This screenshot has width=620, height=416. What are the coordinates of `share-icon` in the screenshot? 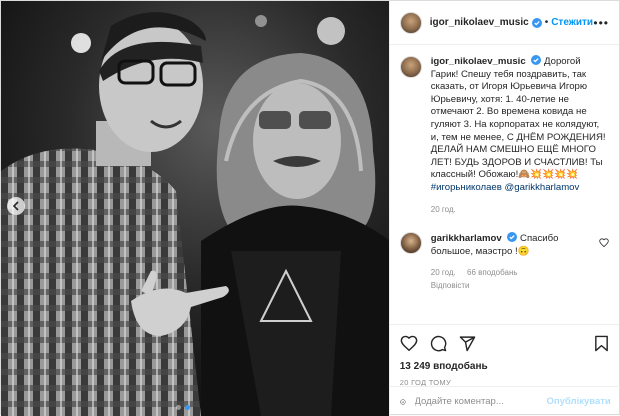 It's located at (467, 343).